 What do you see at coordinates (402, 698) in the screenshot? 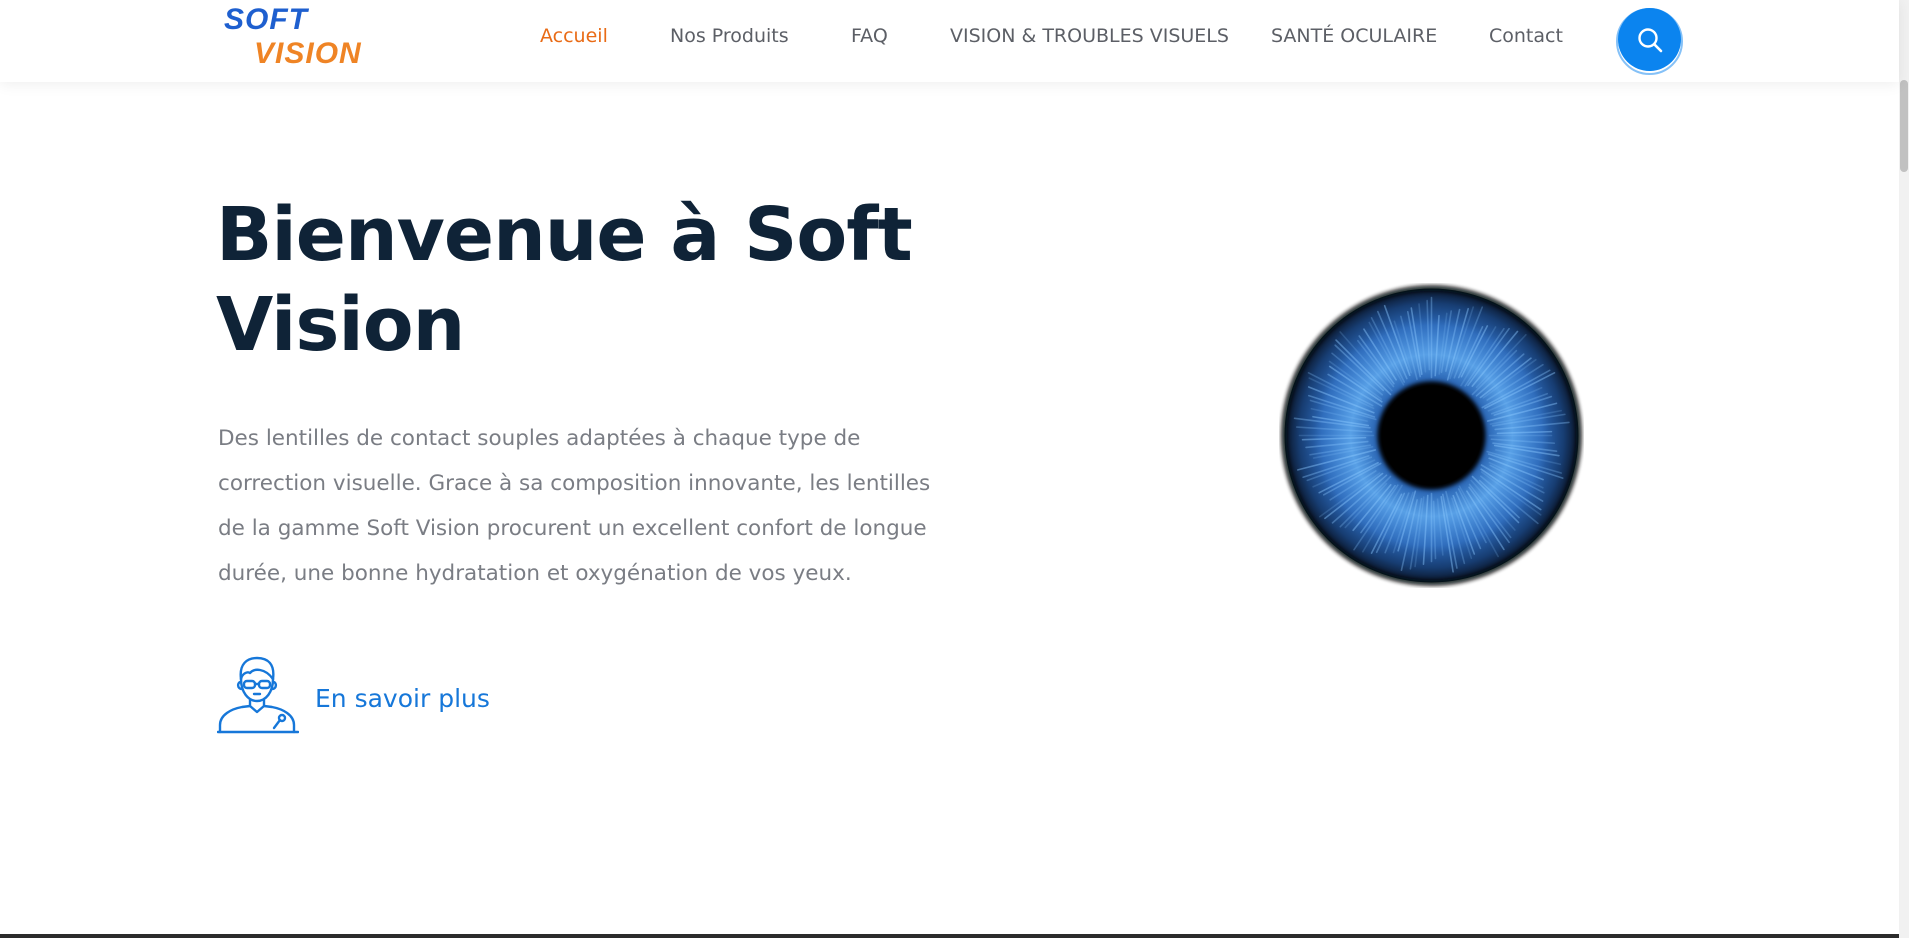
I see `learn-more-label: En savoir plus` at bounding box center [402, 698].